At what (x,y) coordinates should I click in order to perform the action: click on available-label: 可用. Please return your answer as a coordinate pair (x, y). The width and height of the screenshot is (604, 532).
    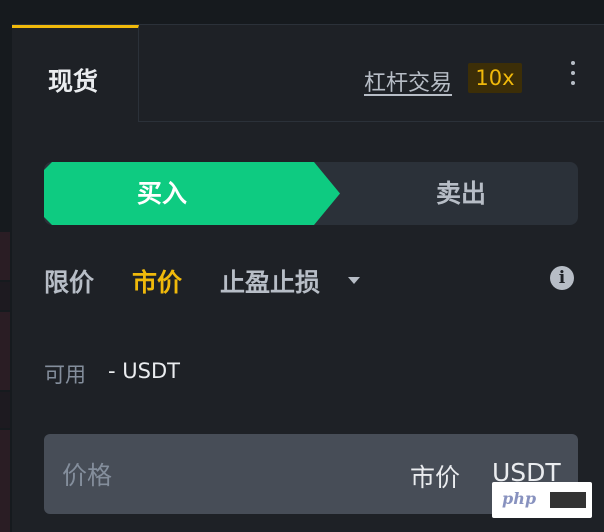
    Looking at the image, I should click on (65, 375).